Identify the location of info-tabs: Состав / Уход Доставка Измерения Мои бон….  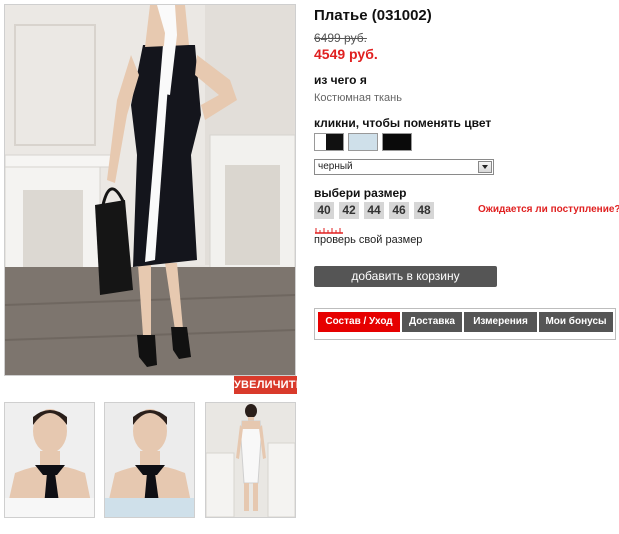
(465, 324).